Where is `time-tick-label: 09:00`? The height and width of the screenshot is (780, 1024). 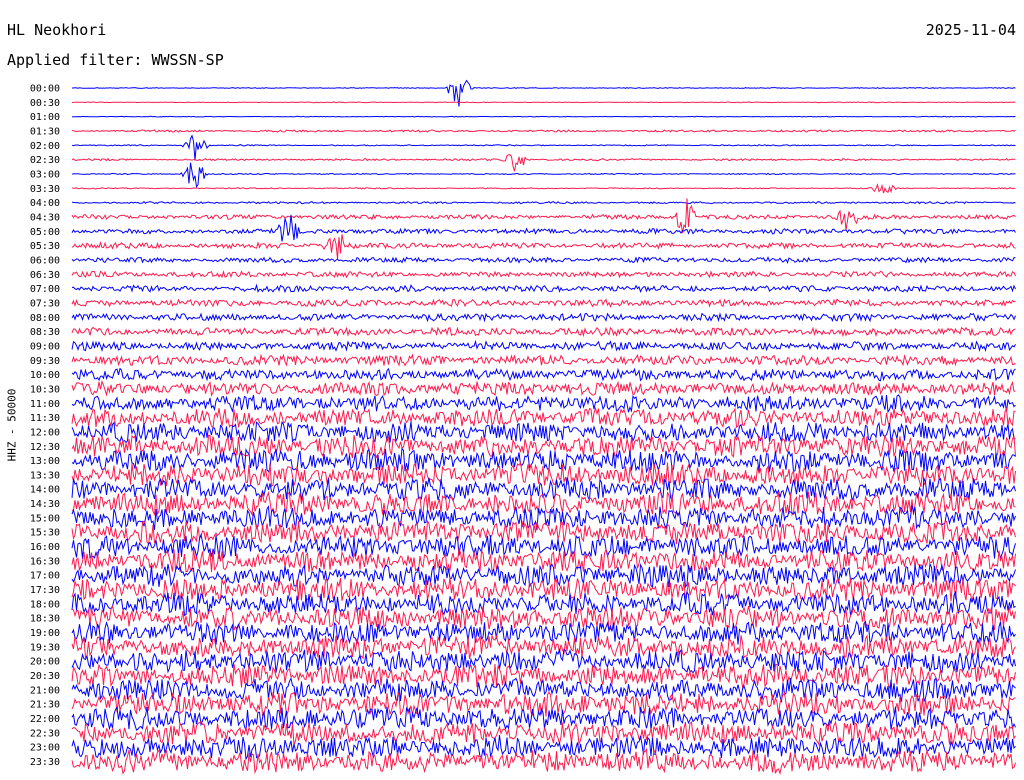
time-tick-label: 09:00 is located at coordinates (45, 346).